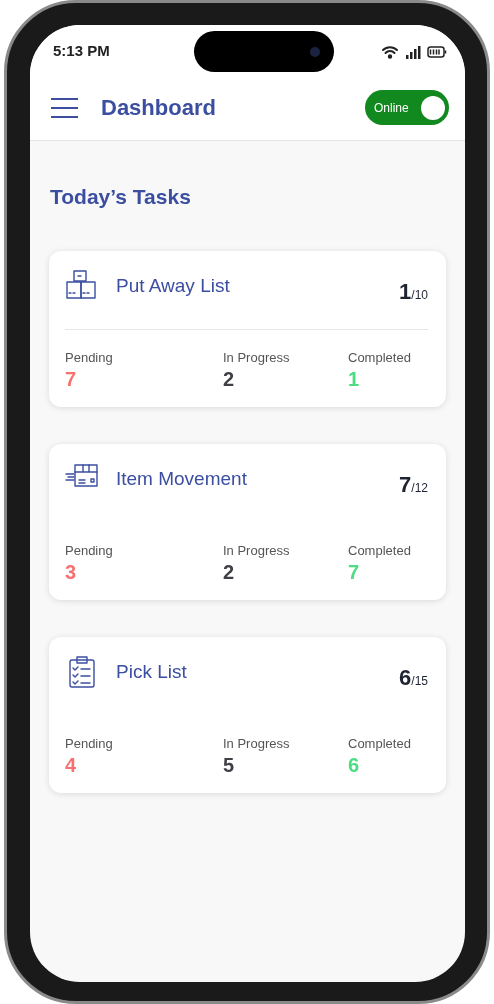 The width and height of the screenshot is (494, 1004). Describe the element at coordinates (229, 765) in the screenshot. I see `stat-value: 5` at that location.